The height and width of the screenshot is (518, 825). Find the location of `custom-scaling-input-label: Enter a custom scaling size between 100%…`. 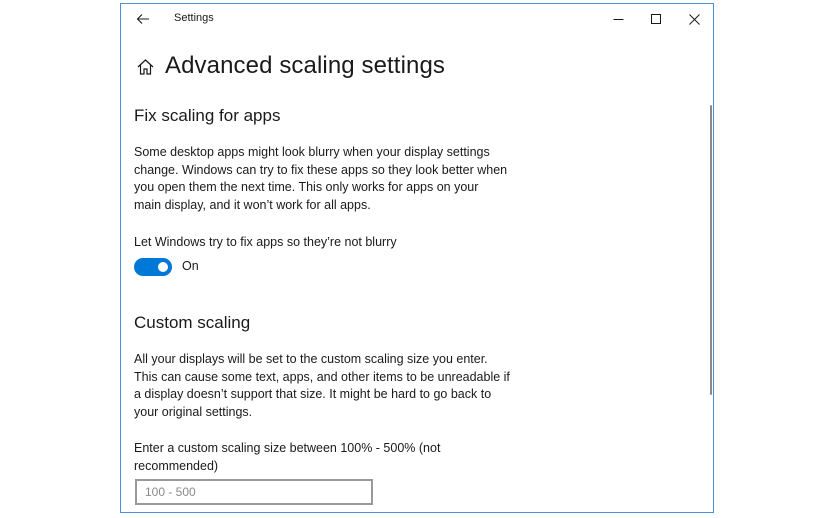

custom-scaling-input-label: Enter a custom scaling size between 100%… is located at coordinates (329, 457).